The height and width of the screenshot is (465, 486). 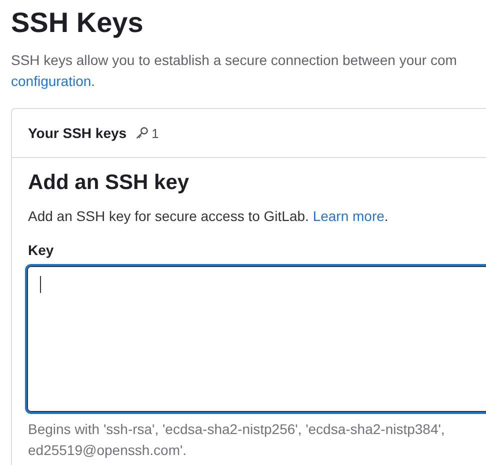 I want to click on key-help-text: Begins with 'ssh-rsa', 'ecdsa-sha2-nistp256', 'ecdsa-sha2-nistp384', ed25519@openssh.com'., so click(x=237, y=440).